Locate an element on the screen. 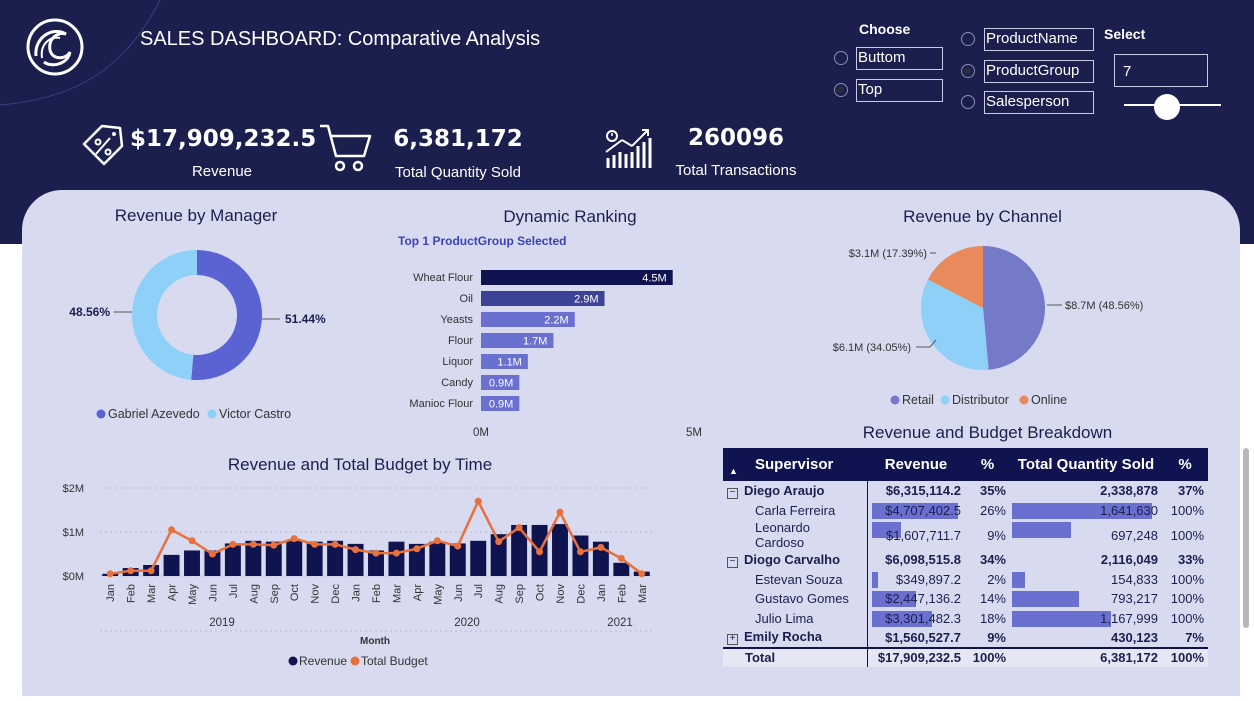  ranking-value-label: 2.9M is located at coordinates (586, 300).